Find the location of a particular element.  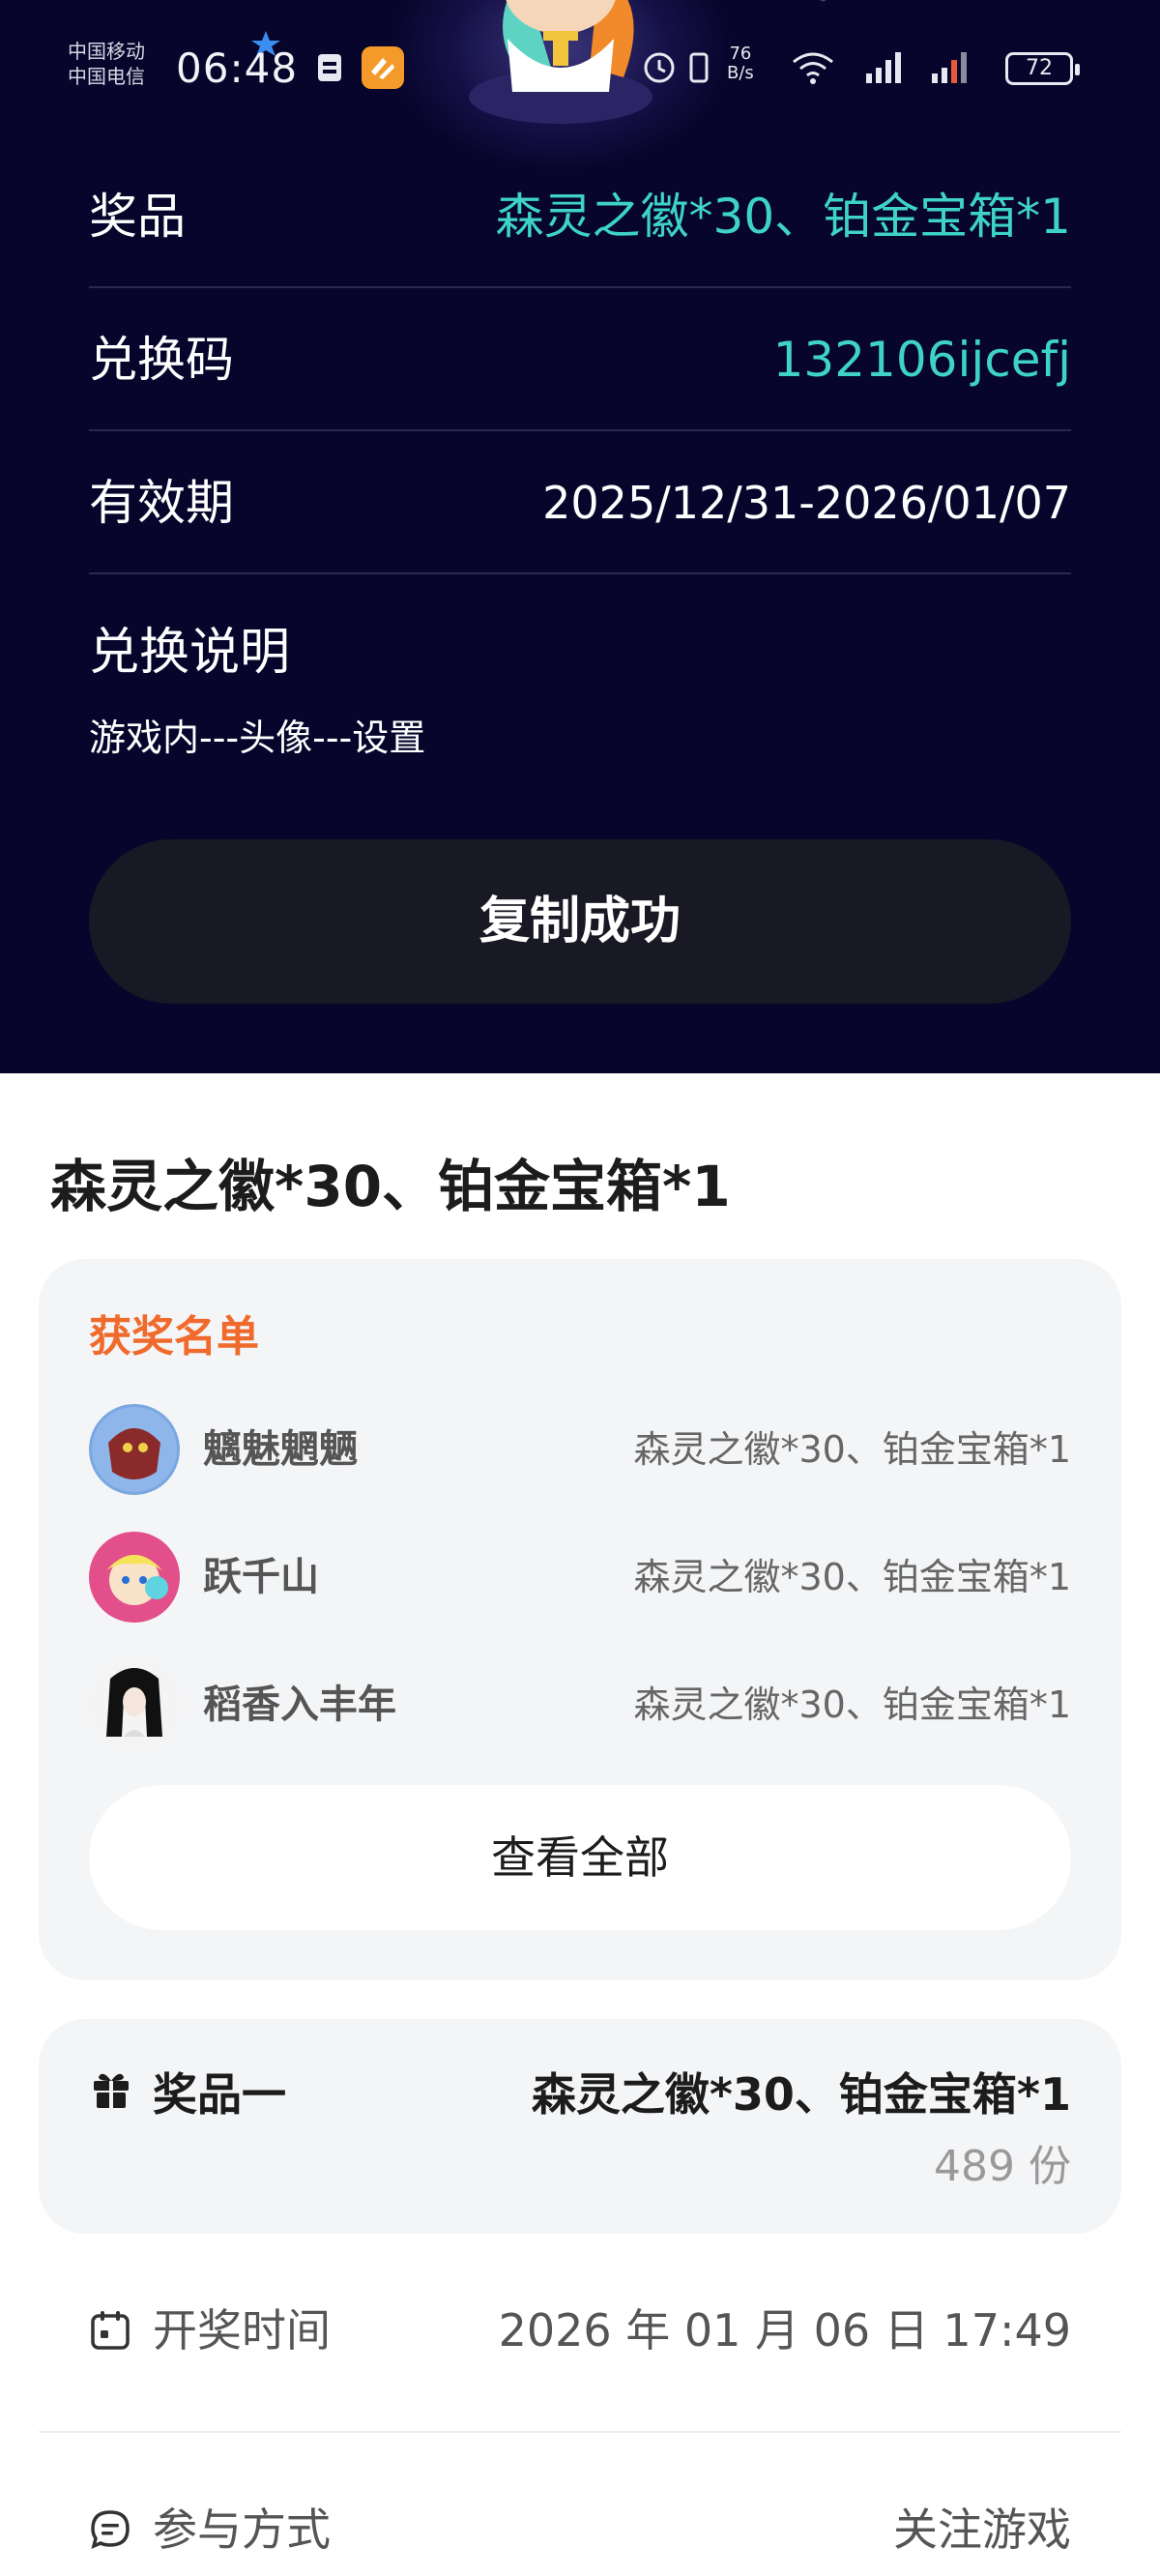

winner-row: 跃千山 森灵之徽*30、铂金宝箱*1 is located at coordinates (580, 1577).